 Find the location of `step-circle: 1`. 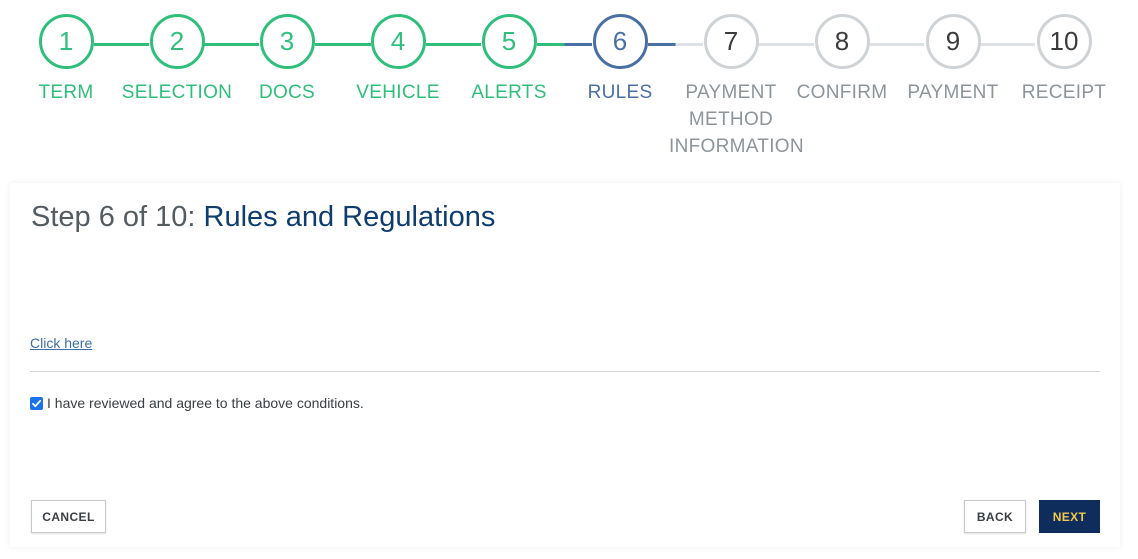

step-circle: 1 is located at coordinates (66, 41).